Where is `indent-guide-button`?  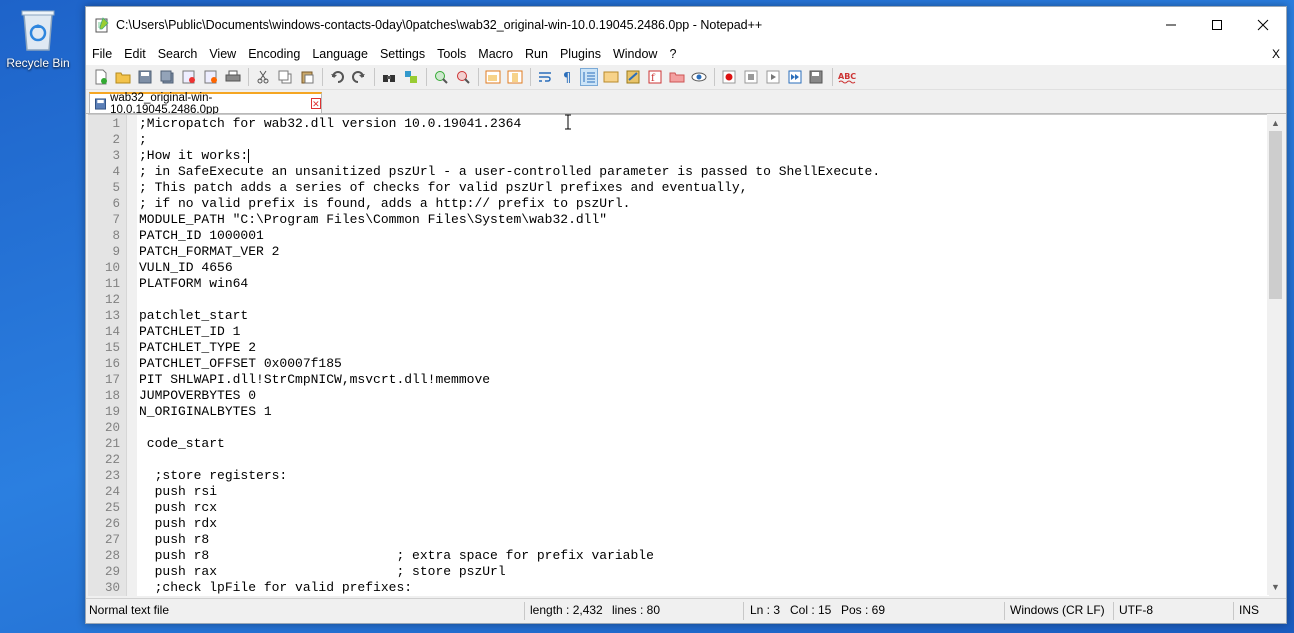 indent-guide-button is located at coordinates (589, 77).